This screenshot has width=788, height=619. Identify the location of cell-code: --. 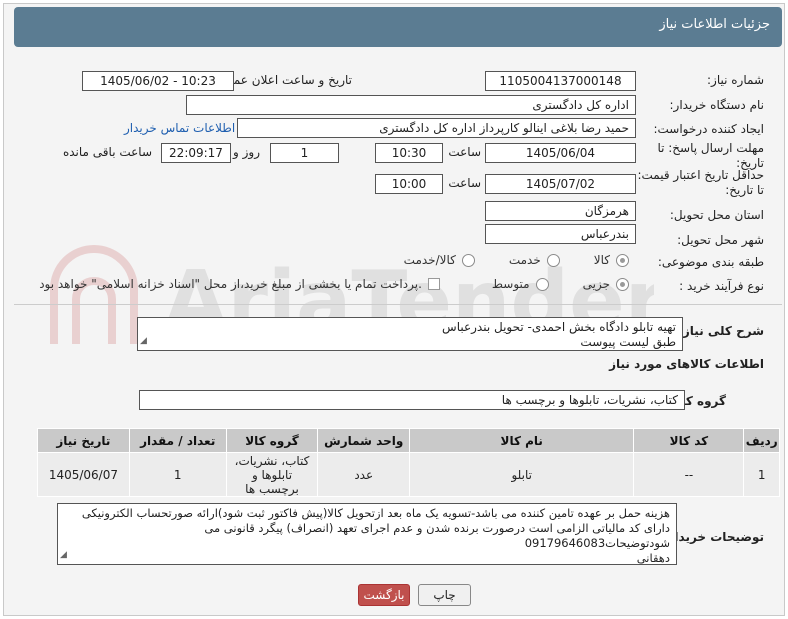
(689, 474).